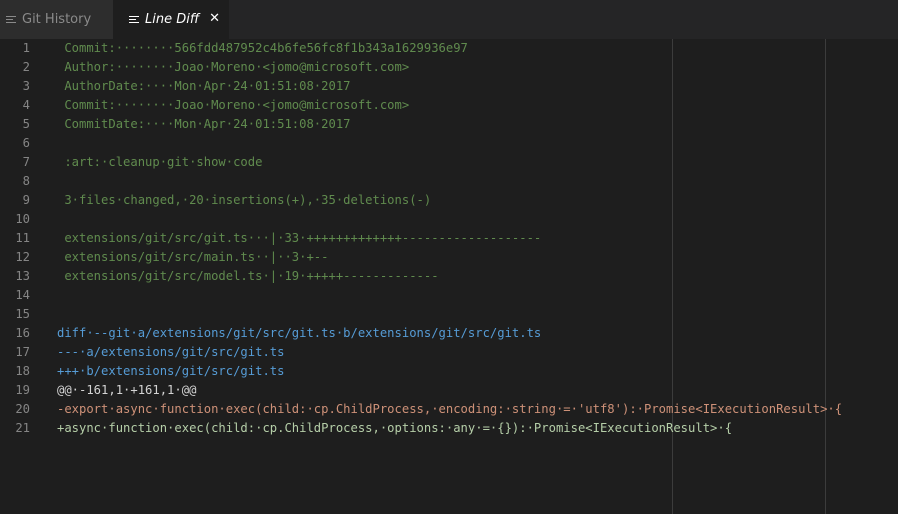  I want to click on line-text: AuthorDate:····Mon·Apr·24·01:51:08·2017, so click(204, 86).